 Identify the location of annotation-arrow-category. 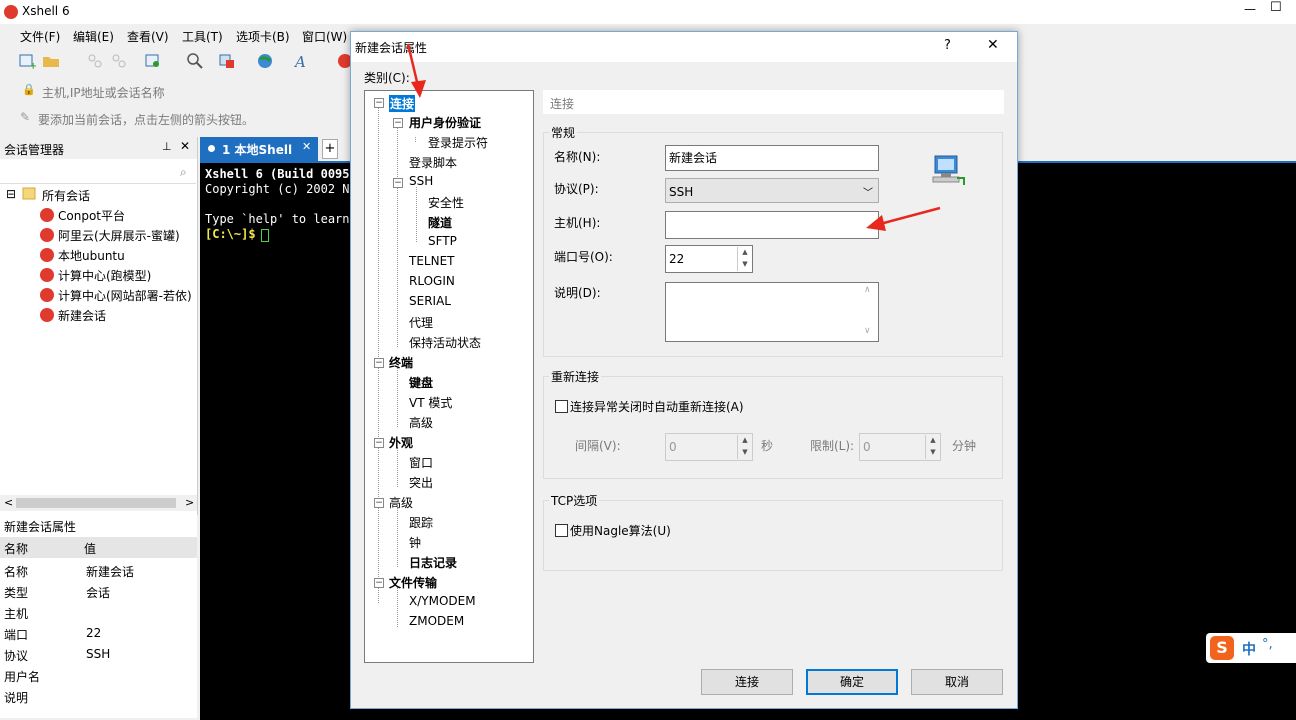
(416, 70).